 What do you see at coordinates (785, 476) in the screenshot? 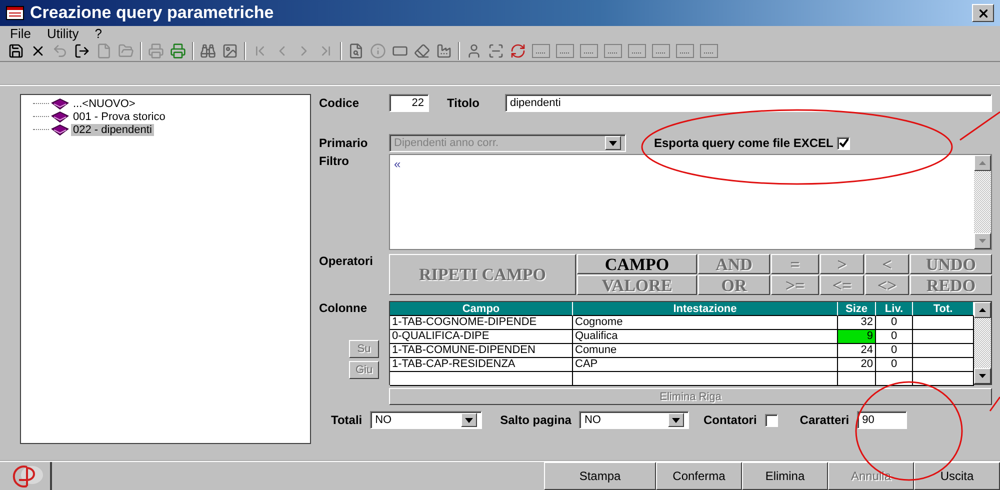
I see `footer-button: Elimina` at bounding box center [785, 476].